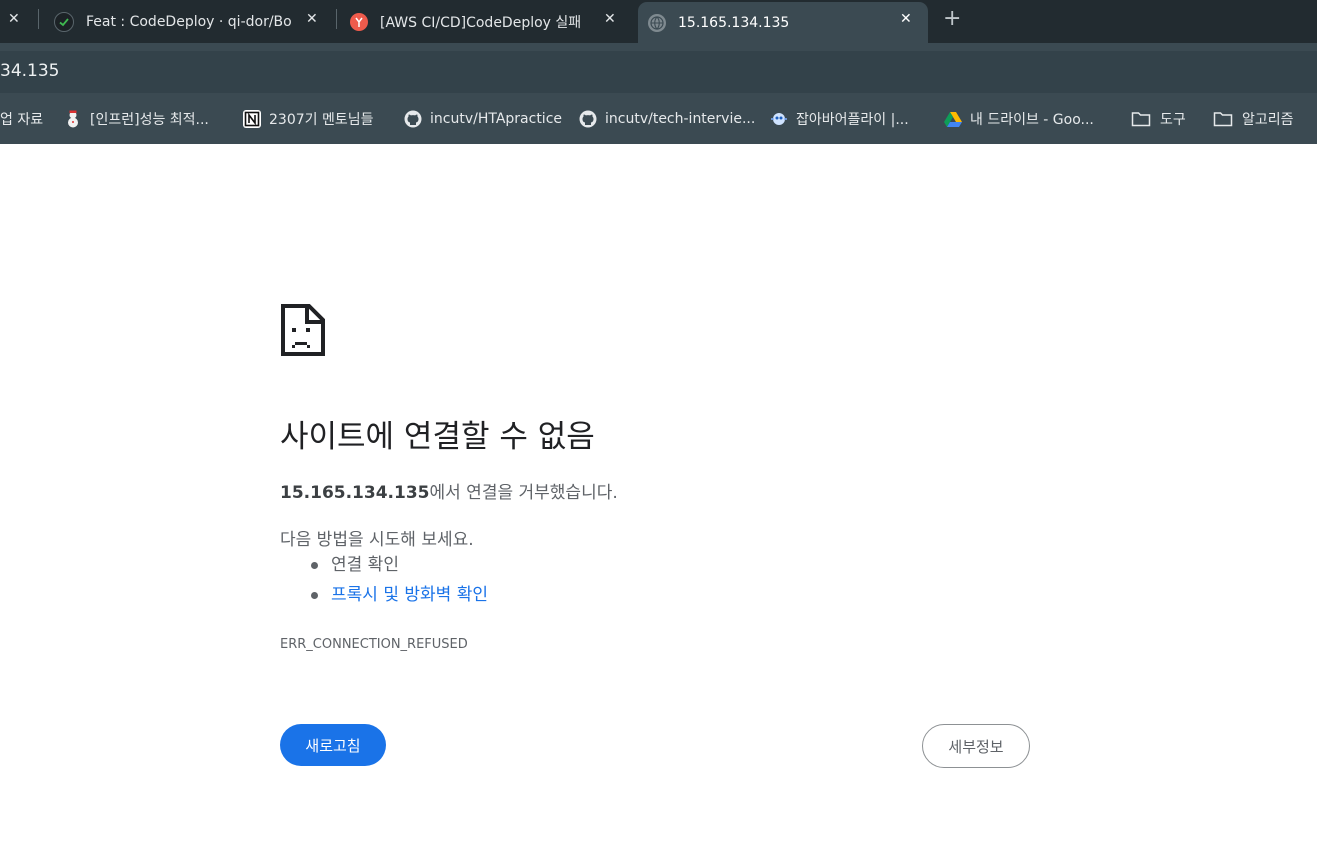 This screenshot has width=1317, height=843. What do you see at coordinates (437, 437) in the screenshot?
I see `error-heading: 사이트에 연결할 수 없음` at bounding box center [437, 437].